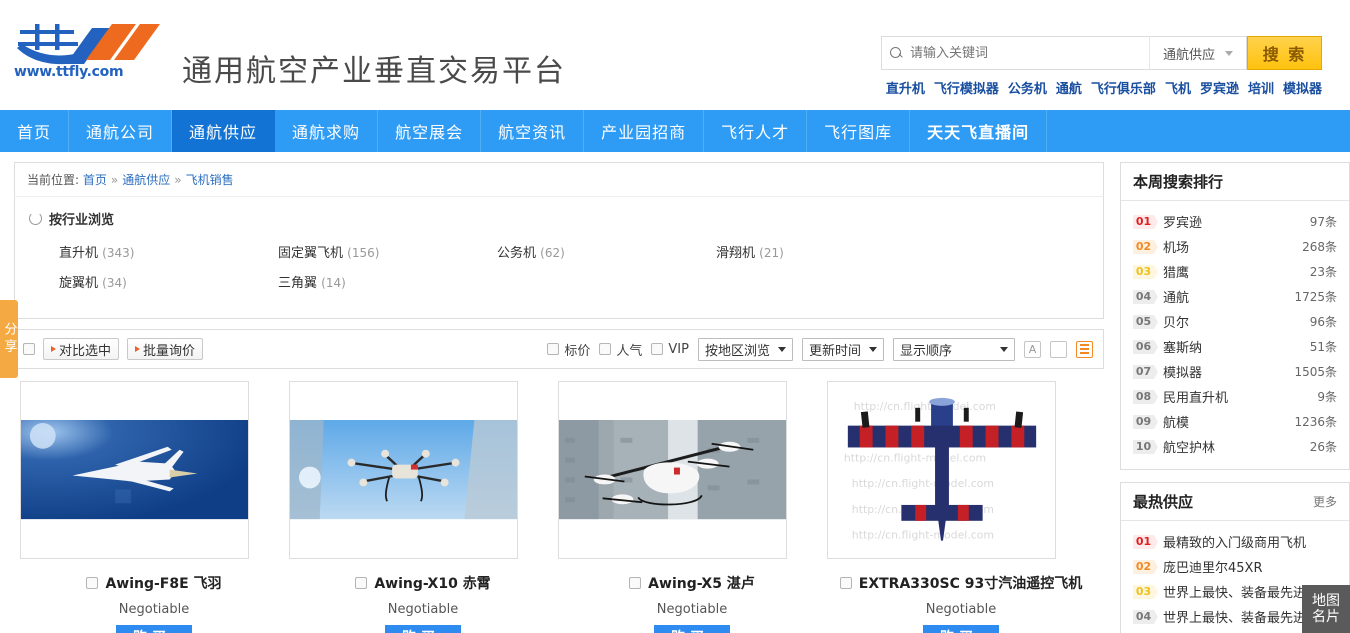 The width and height of the screenshot is (1350, 633). What do you see at coordinates (1235, 246) in the screenshot?
I see `rank-item-1: 02 机场 268条` at bounding box center [1235, 246].